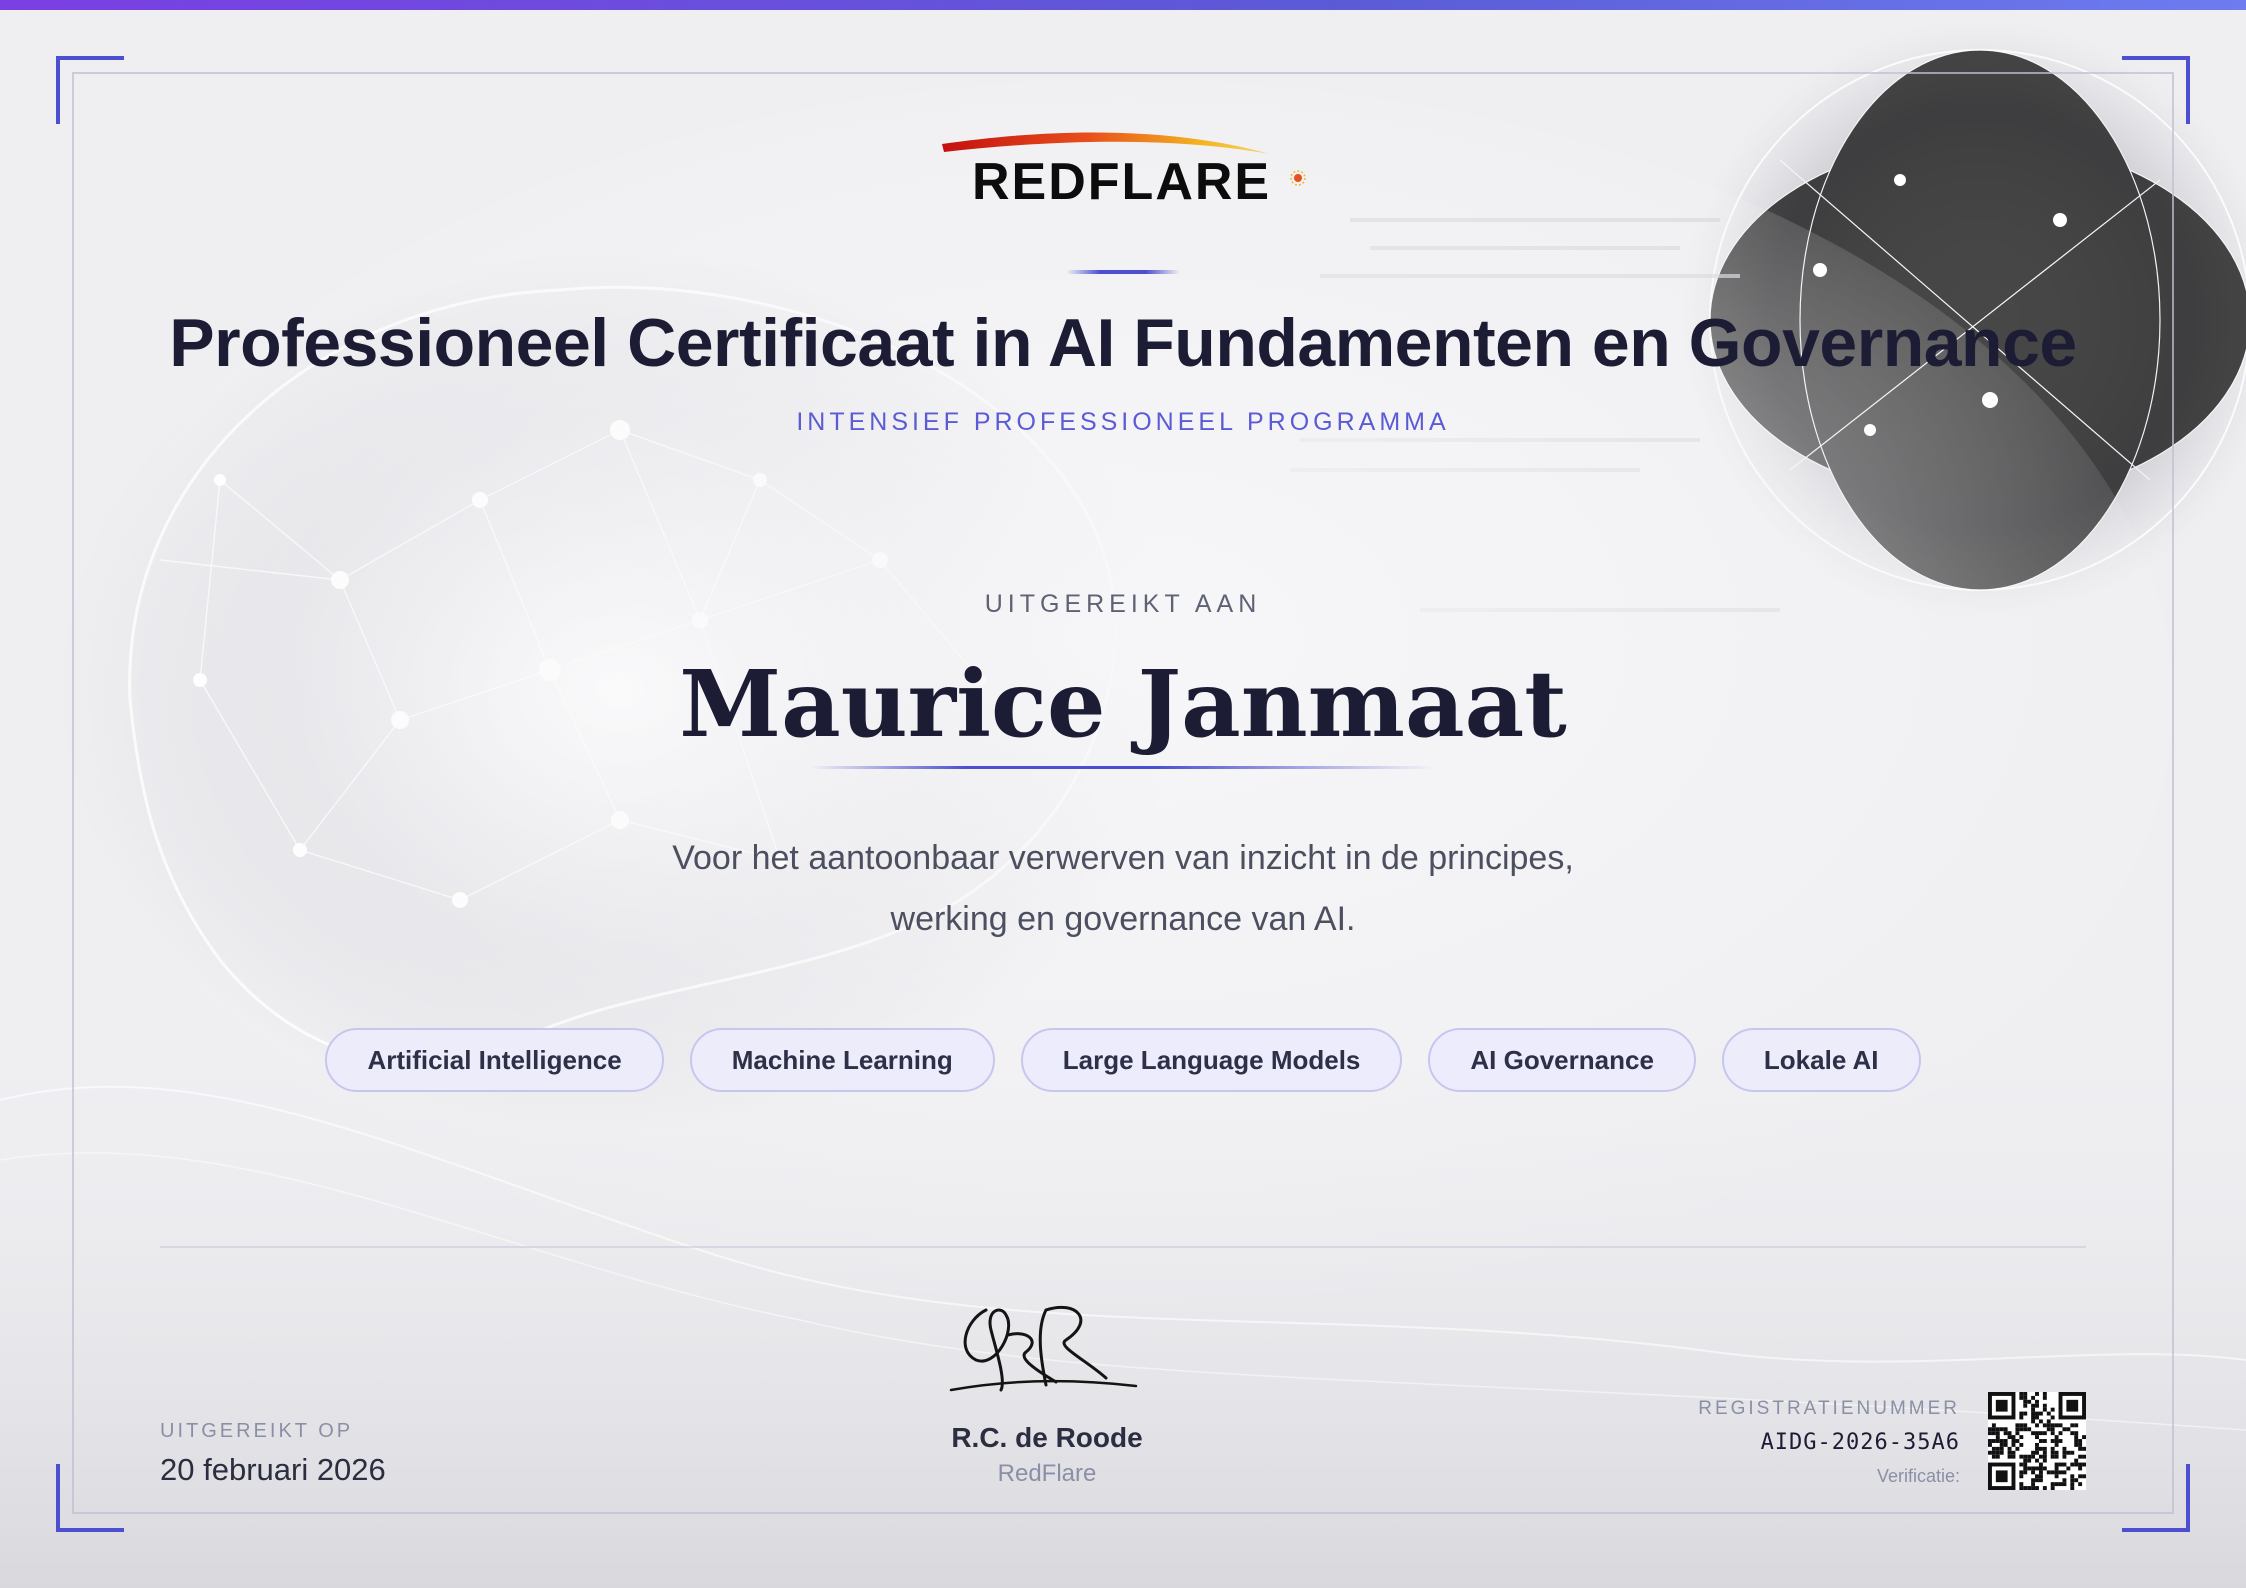 The height and width of the screenshot is (1588, 2246). What do you see at coordinates (494, 1060) in the screenshot?
I see `topic-tag: Artificial Intelligence` at bounding box center [494, 1060].